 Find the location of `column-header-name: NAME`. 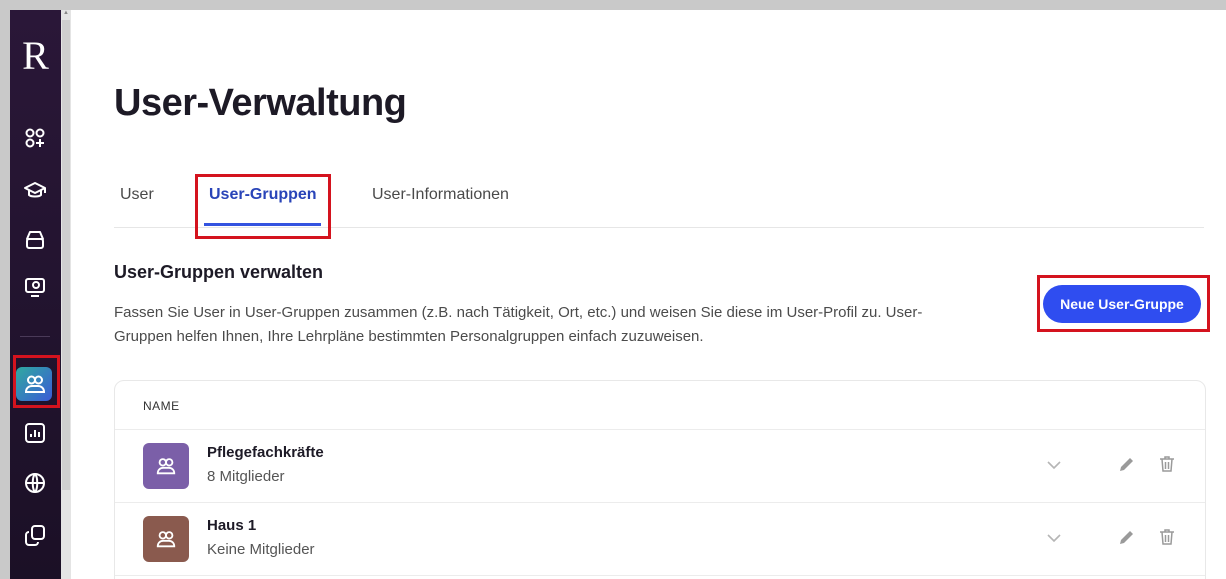

column-header-name: NAME is located at coordinates (161, 406).